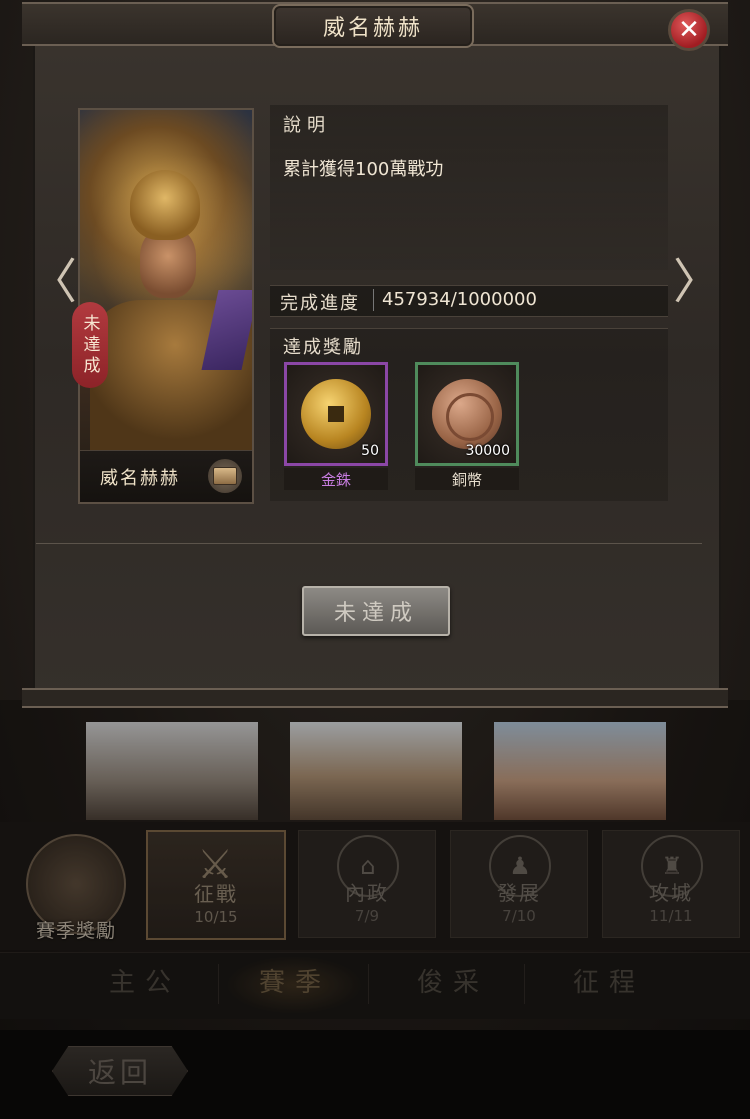  I want to click on gold-coin-icon, so click(336, 414).